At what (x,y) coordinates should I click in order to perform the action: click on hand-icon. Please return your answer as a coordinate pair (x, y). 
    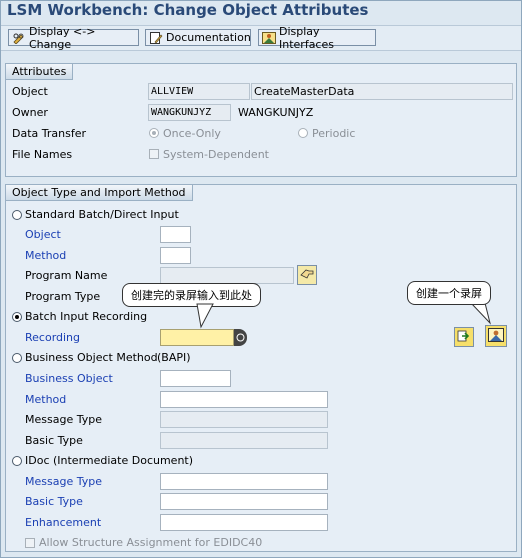
    Looking at the image, I should click on (307, 275).